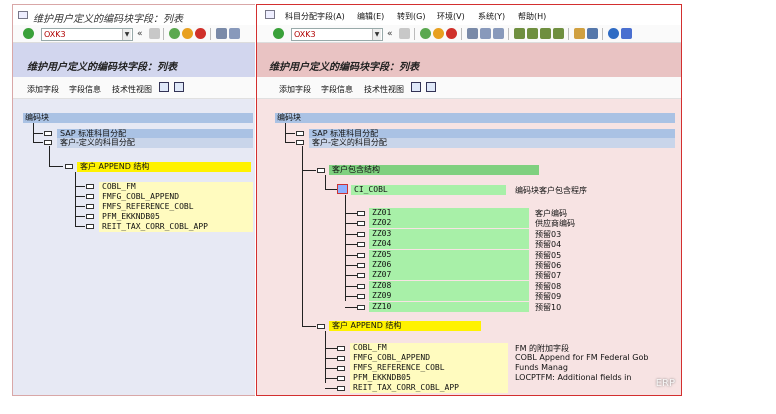  What do you see at coordinates (613, 33) in the screenshot?
I see `help-icon` at bounding box center [613, 33].